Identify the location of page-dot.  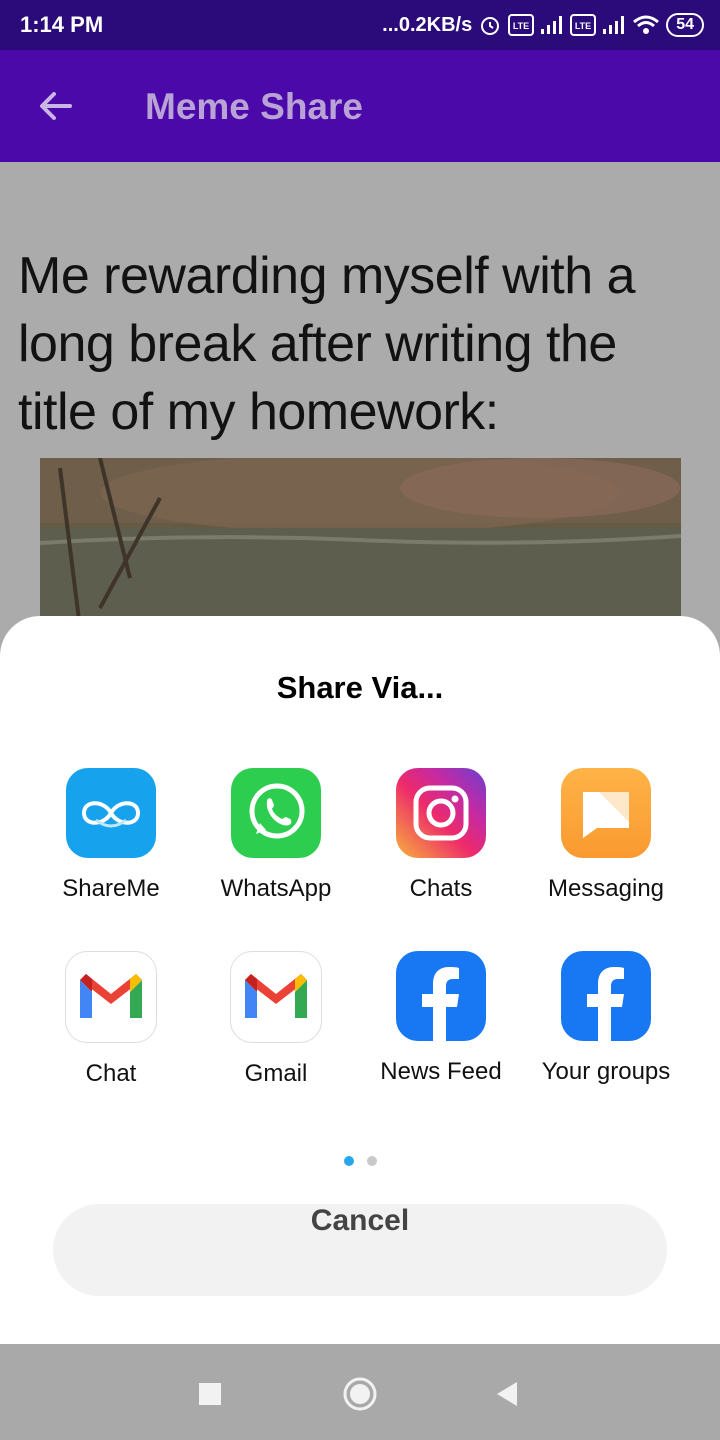
(371, 1161).